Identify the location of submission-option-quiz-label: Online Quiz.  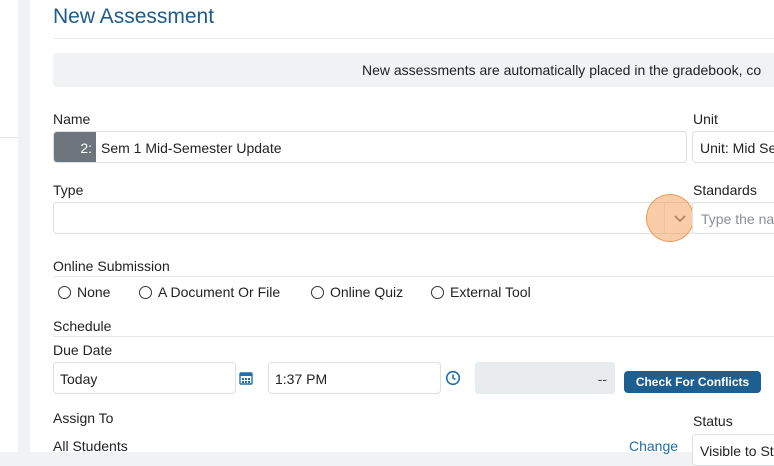
(367, 292).